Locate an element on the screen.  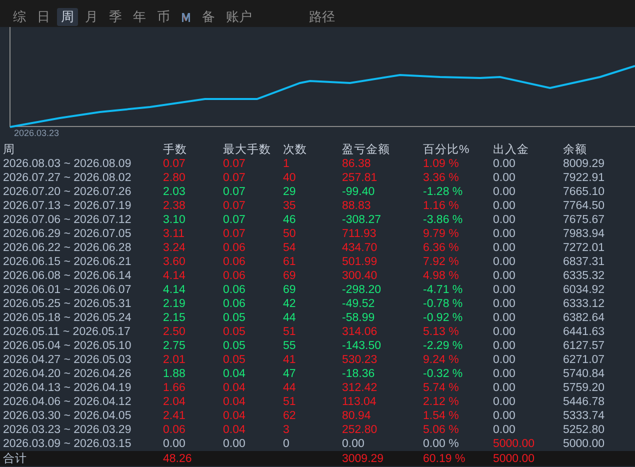
table-cell-text: 55 is located at coordinates (290, 346).